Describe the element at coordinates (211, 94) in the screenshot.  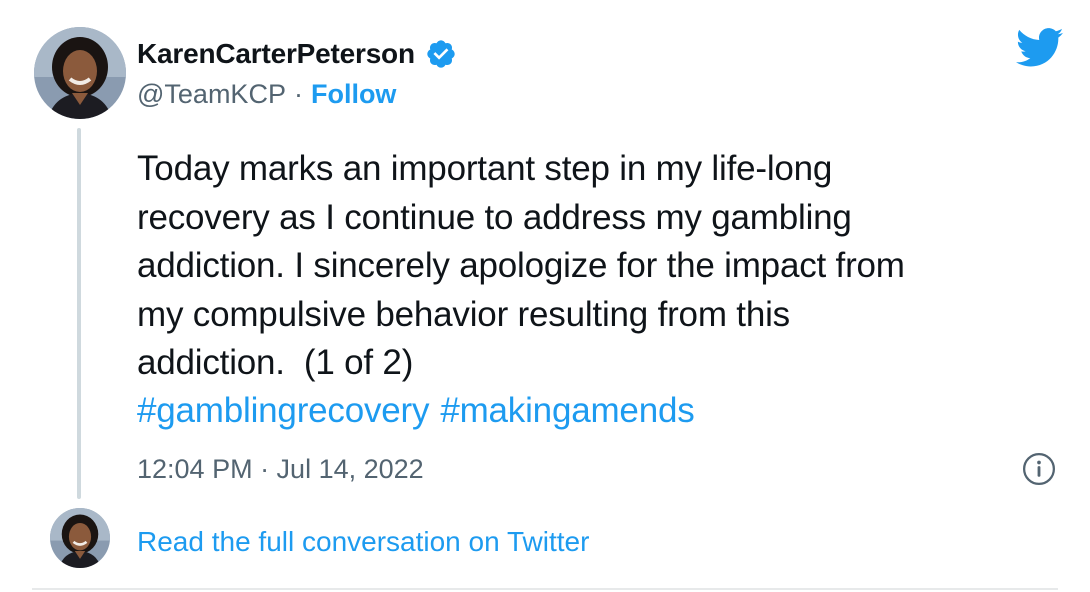
I see `author-handle: @TeamKCP` at that location.